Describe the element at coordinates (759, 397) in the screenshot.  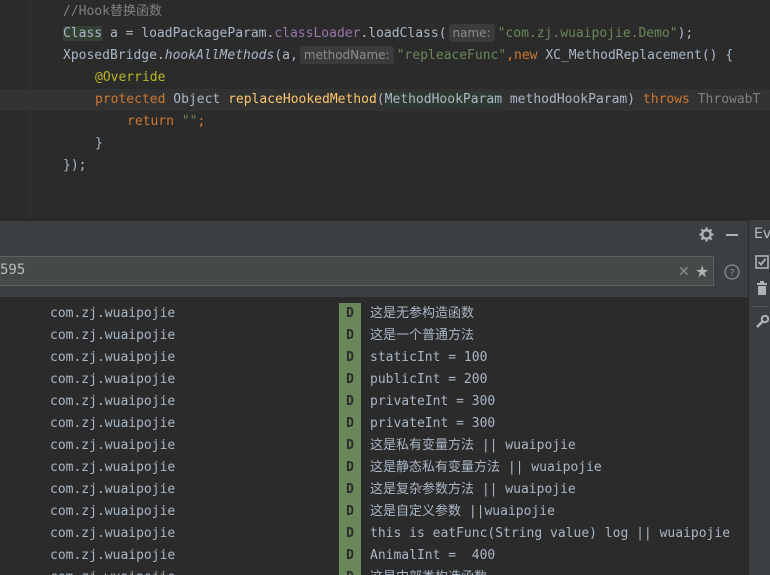
I see `side-panel-strip: Ev` at that location.